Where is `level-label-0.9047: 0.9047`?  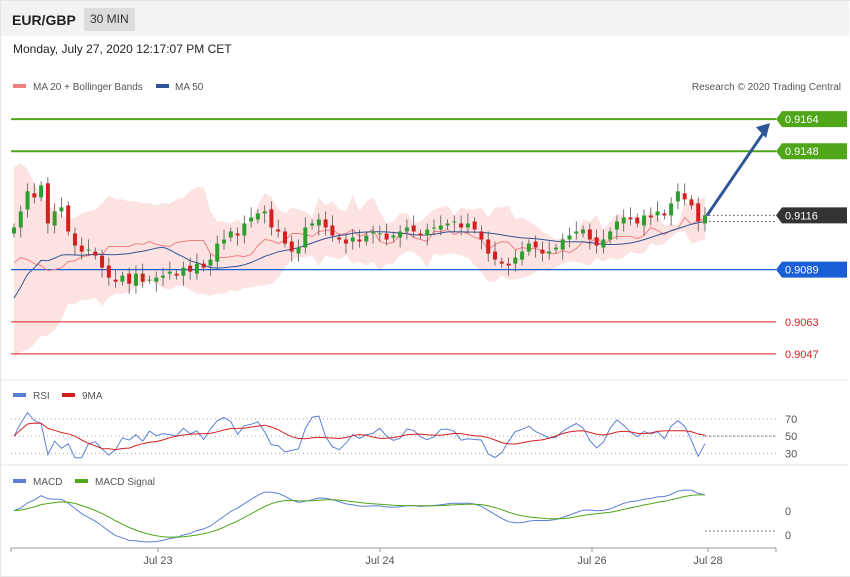
level-label-0.9047: 0.9047 is located at coordinates (802, 355).